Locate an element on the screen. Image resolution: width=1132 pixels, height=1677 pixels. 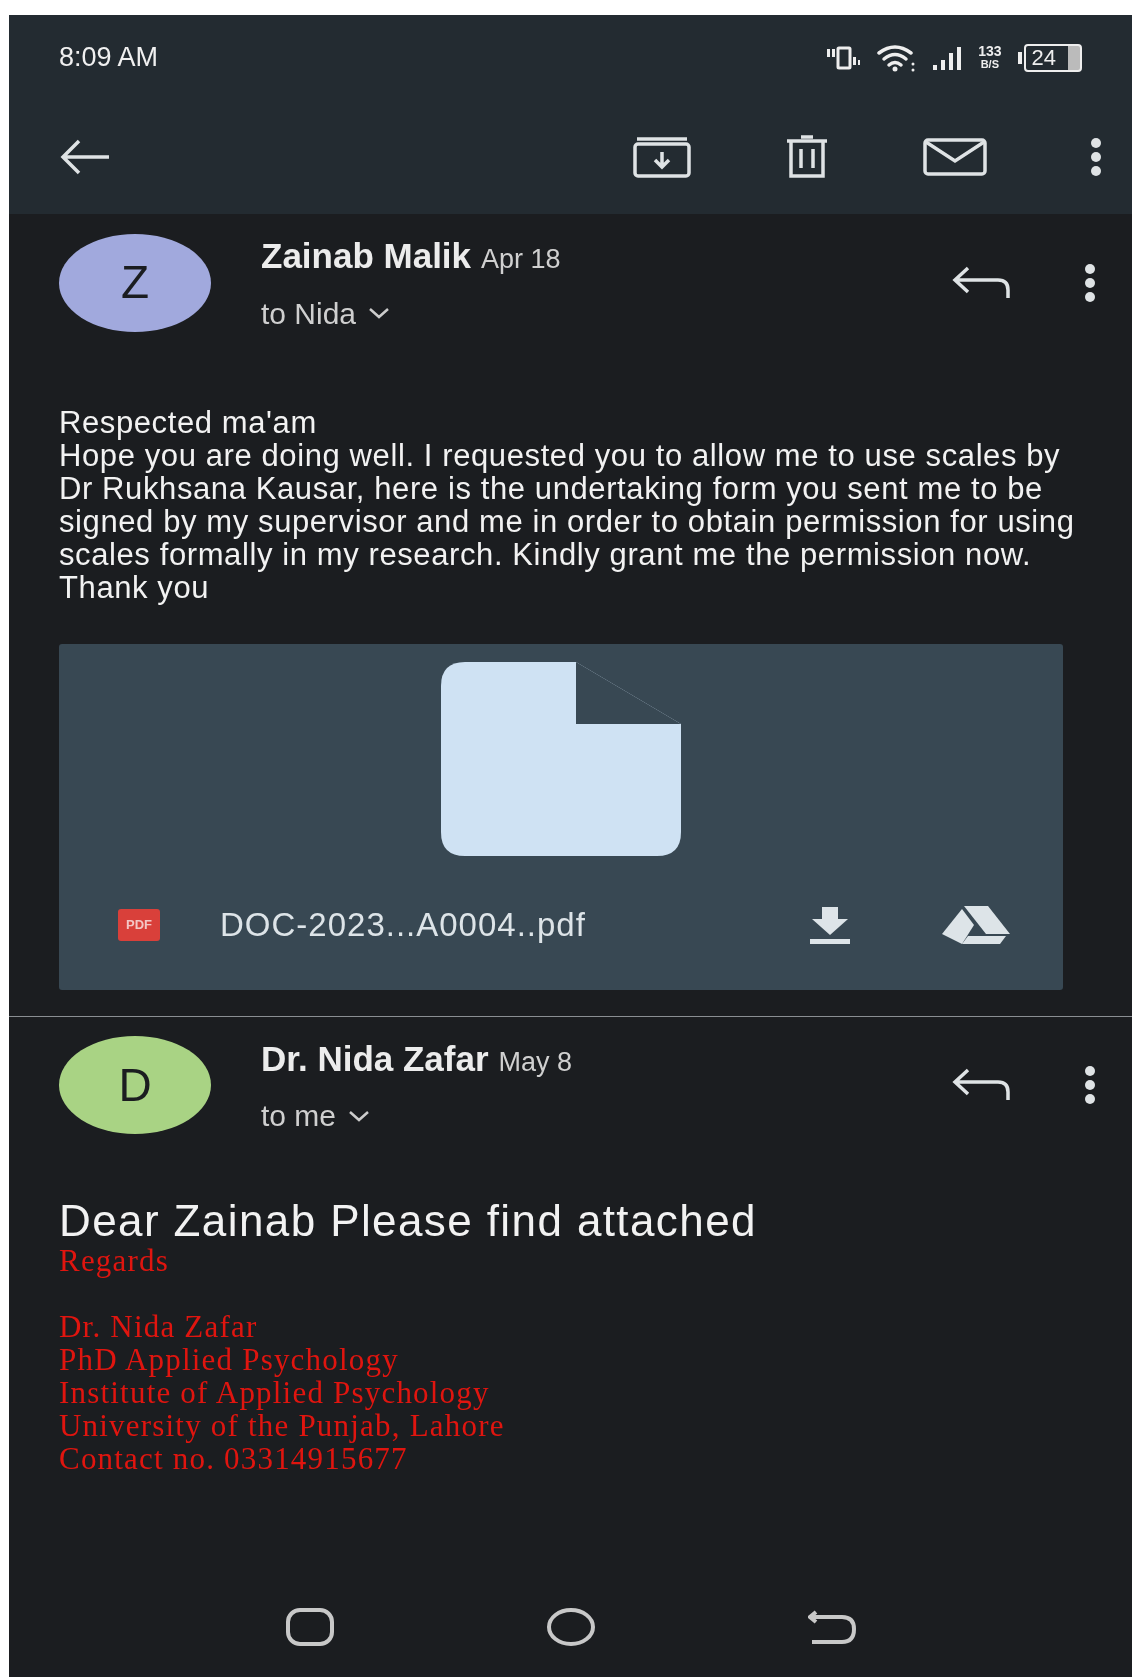
signature-line: Dr. Nida Zafar is located at coordinates (159, 1326).